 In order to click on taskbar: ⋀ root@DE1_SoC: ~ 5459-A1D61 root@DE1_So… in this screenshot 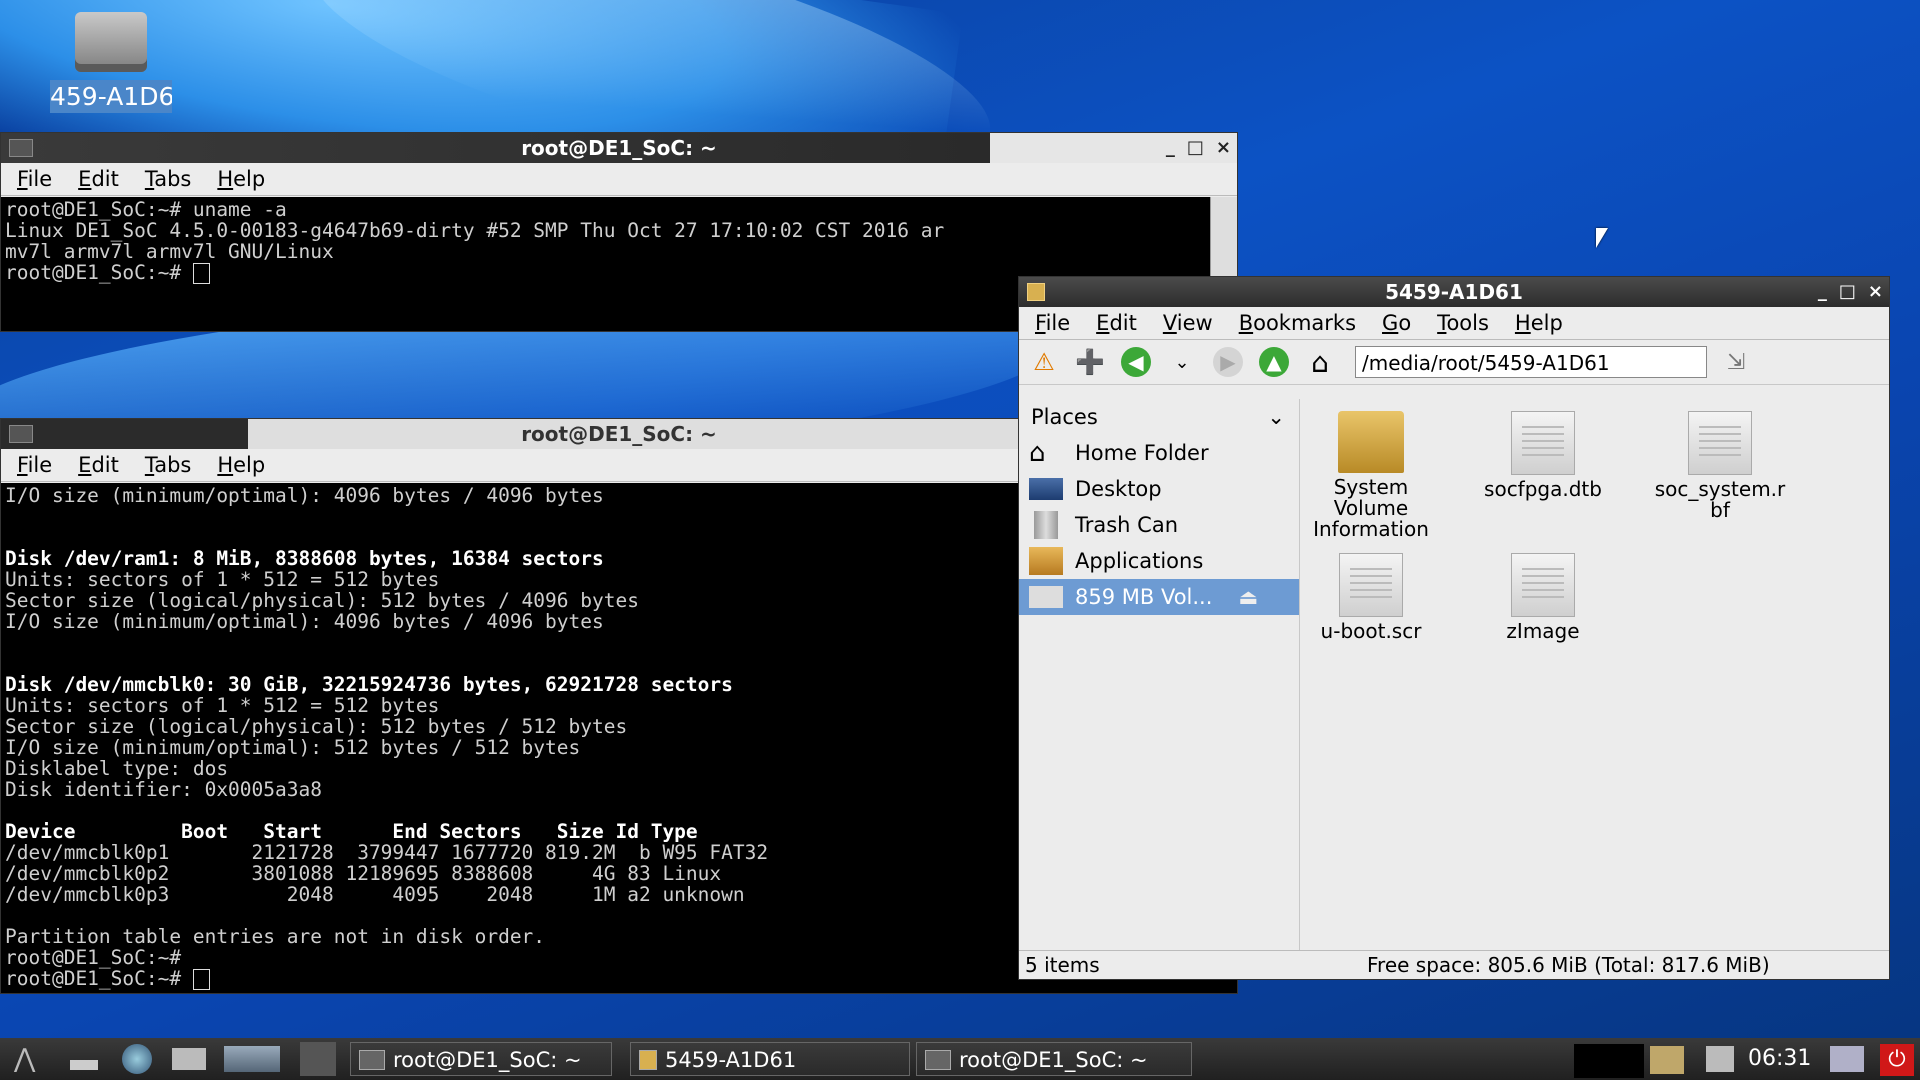, I will do `click(960, 1059)`.